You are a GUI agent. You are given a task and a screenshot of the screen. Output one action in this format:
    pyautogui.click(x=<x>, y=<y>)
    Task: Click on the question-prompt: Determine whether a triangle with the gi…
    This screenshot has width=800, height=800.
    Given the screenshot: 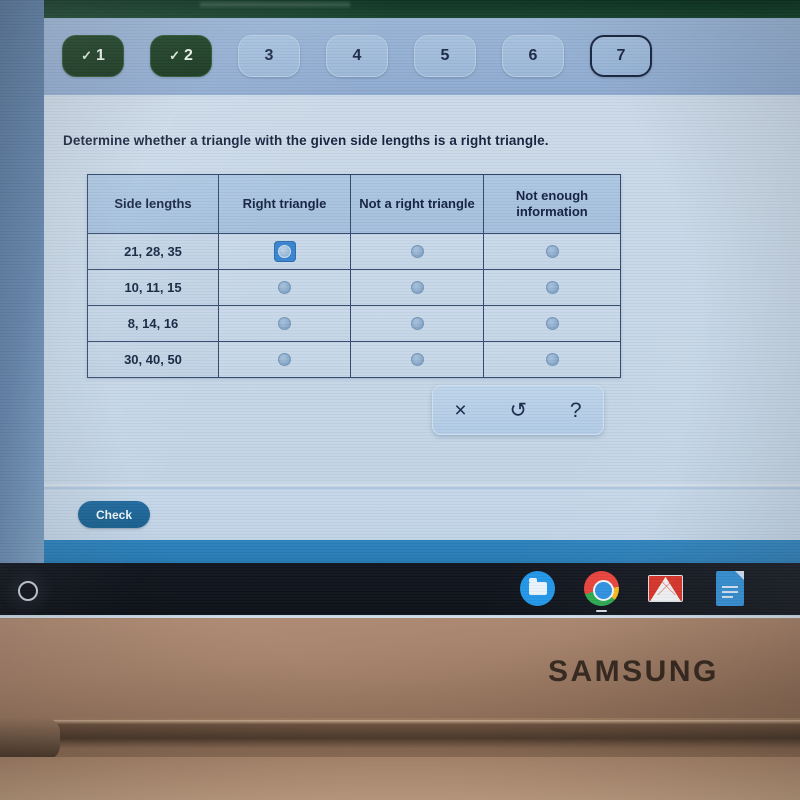 What is the action you would take?
    pyautogui.click(x=306, y=140)
    